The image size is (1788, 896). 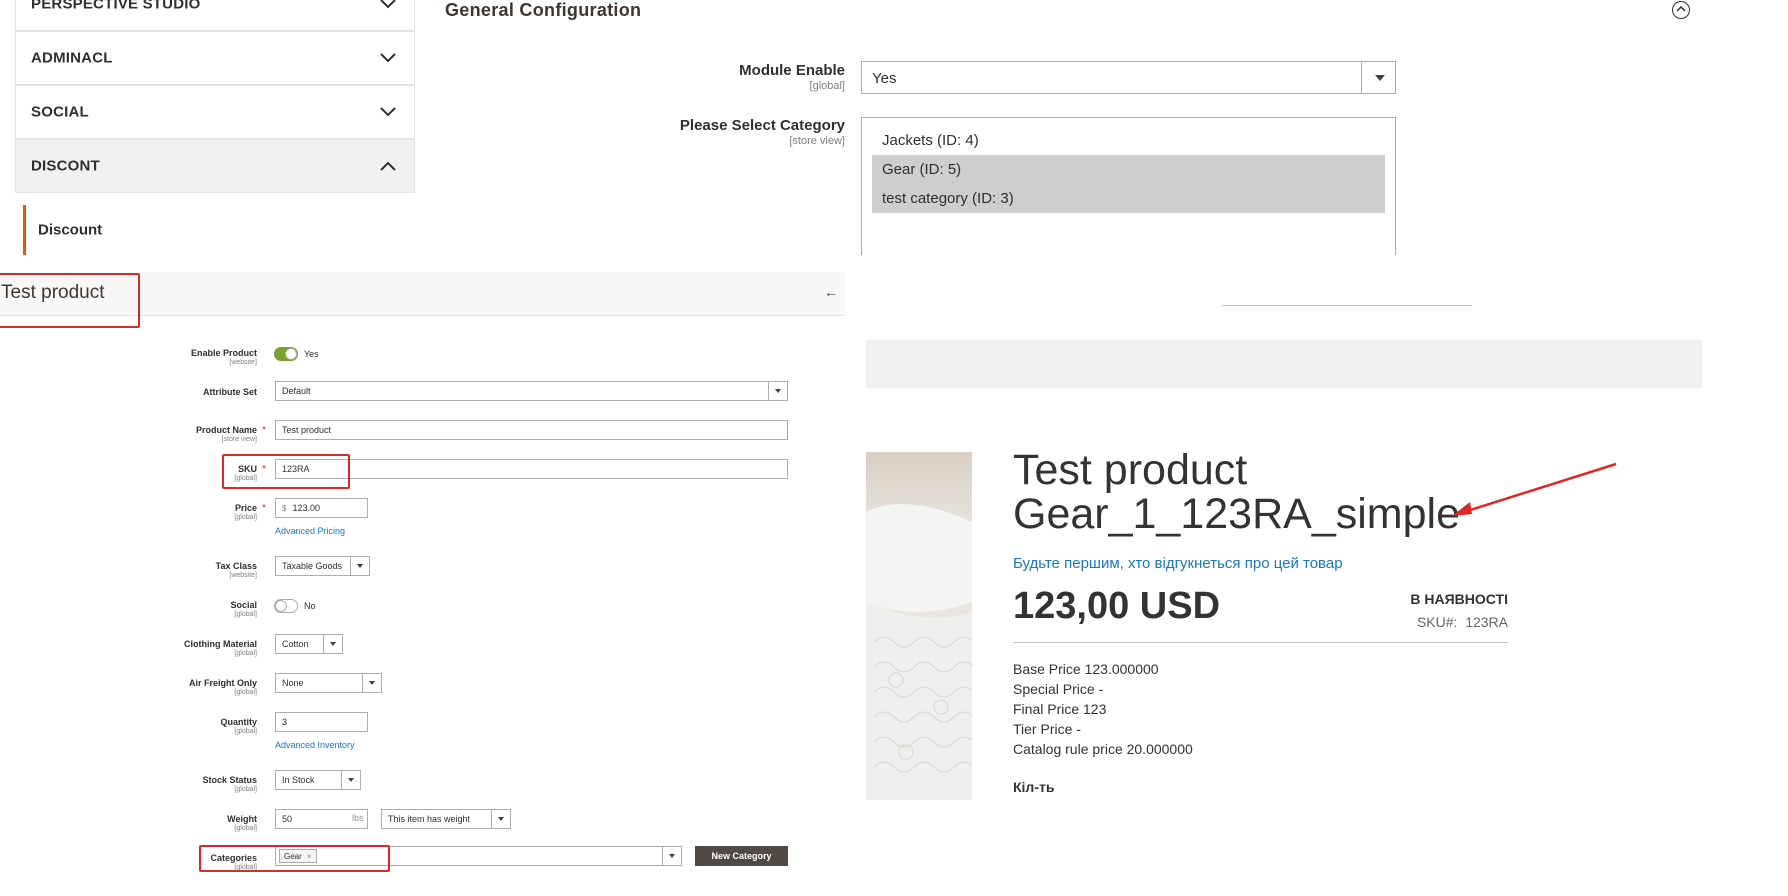 I want to click on enable-product-label: Enable Product, so click(x=223, y=353).